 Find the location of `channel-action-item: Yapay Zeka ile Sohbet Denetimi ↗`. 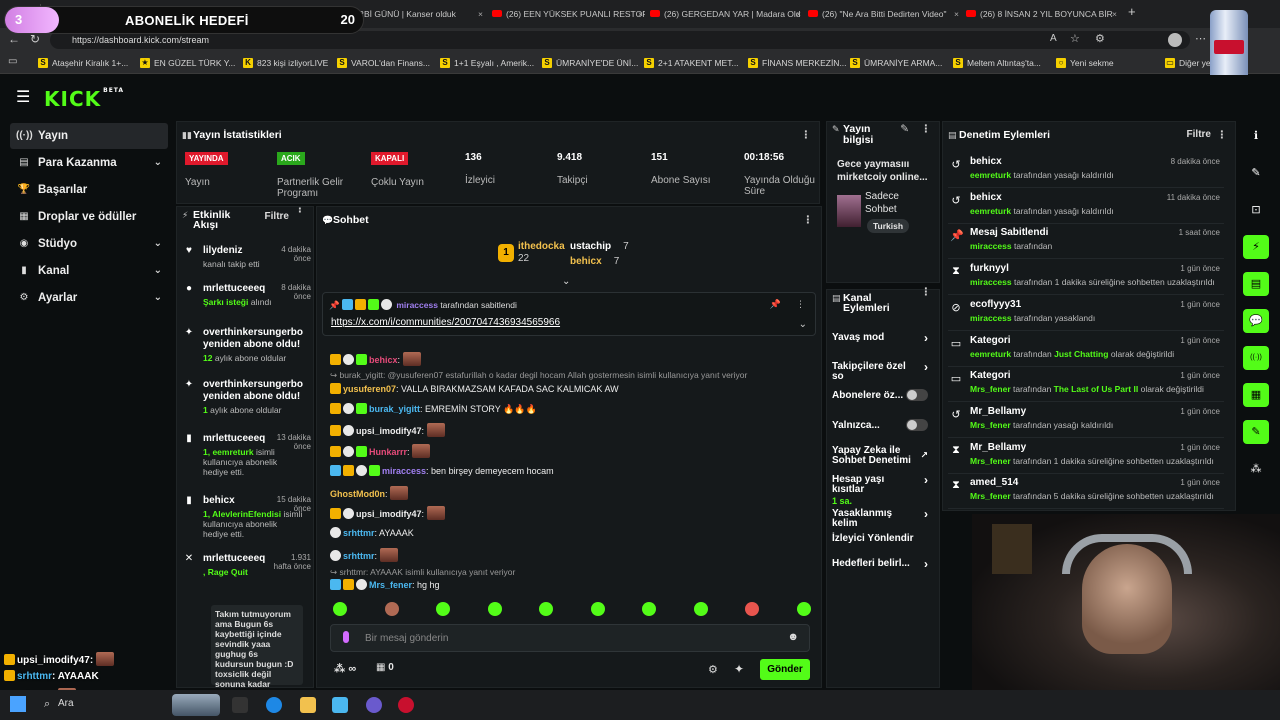

channel-action-item: Yapay Zeka ile Sohbet Denetimi ↗ is located at coordinates (880, 456).